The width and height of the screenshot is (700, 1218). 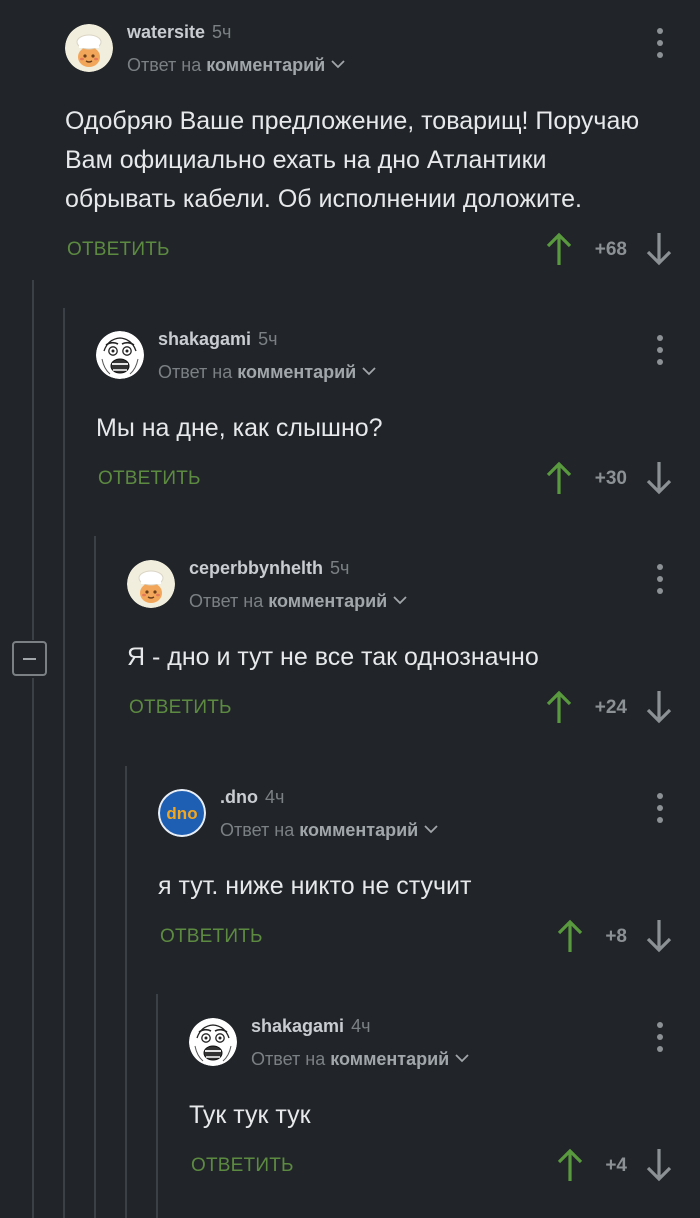 What do you see at coordinates (610, 707) in the screenshot?
I see `vote-score: +24` at bounding box center [610, 707].